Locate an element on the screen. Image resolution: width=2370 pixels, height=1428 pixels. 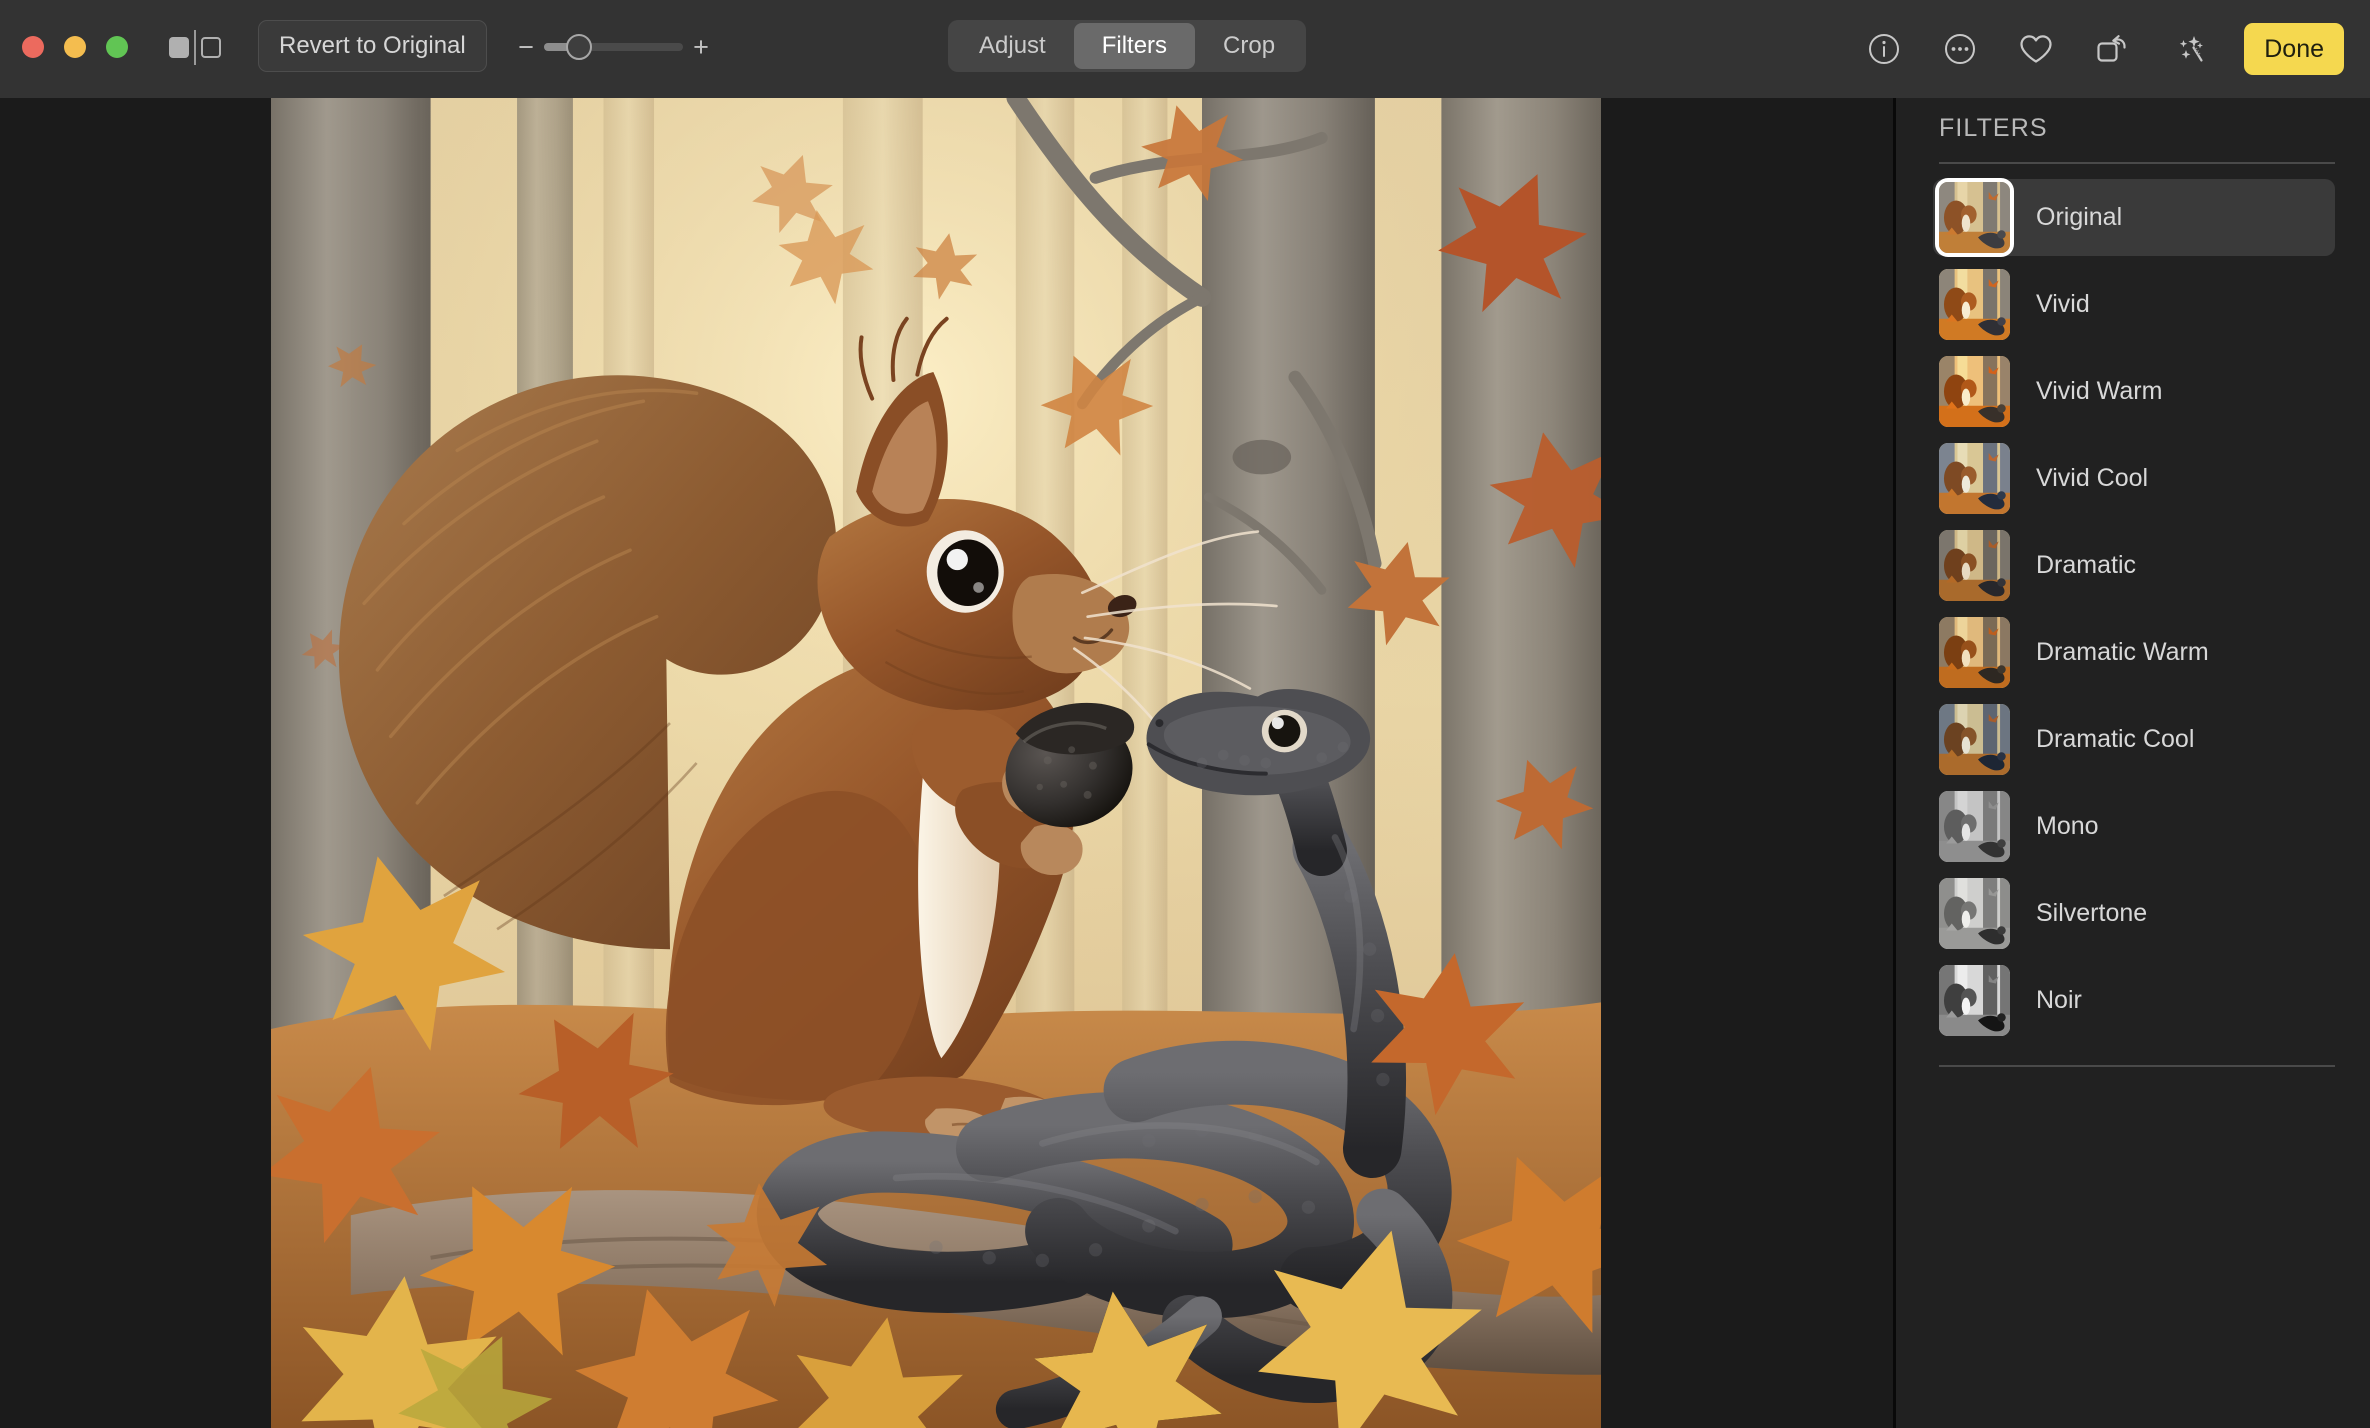
zoom-in-icon: + is located at coordinates (701, 47).